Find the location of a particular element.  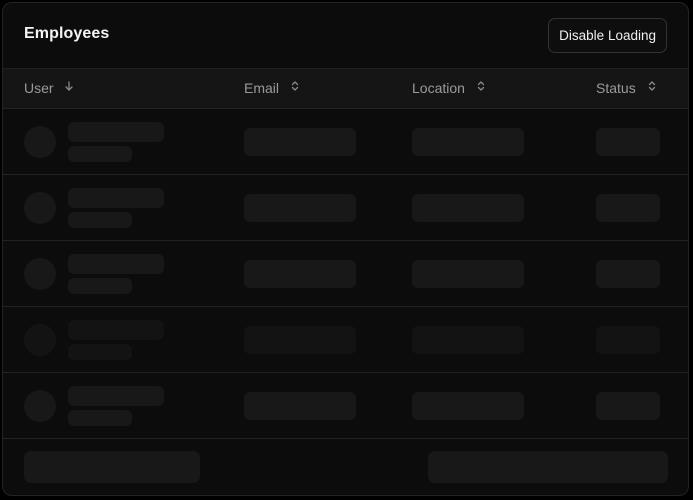

column-header-status: Status is located at coordinates (626, 88).